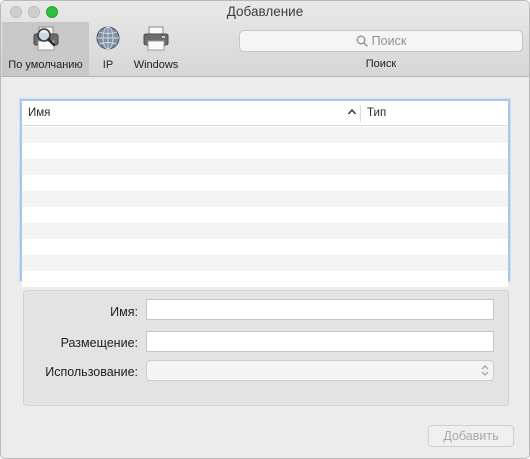 The height and width of the screenshot is (459, 530). What do you see at coordinates (352, 112) in the screenshot?
I see `sort-ascending-icon` at bounding box center [352, 112].